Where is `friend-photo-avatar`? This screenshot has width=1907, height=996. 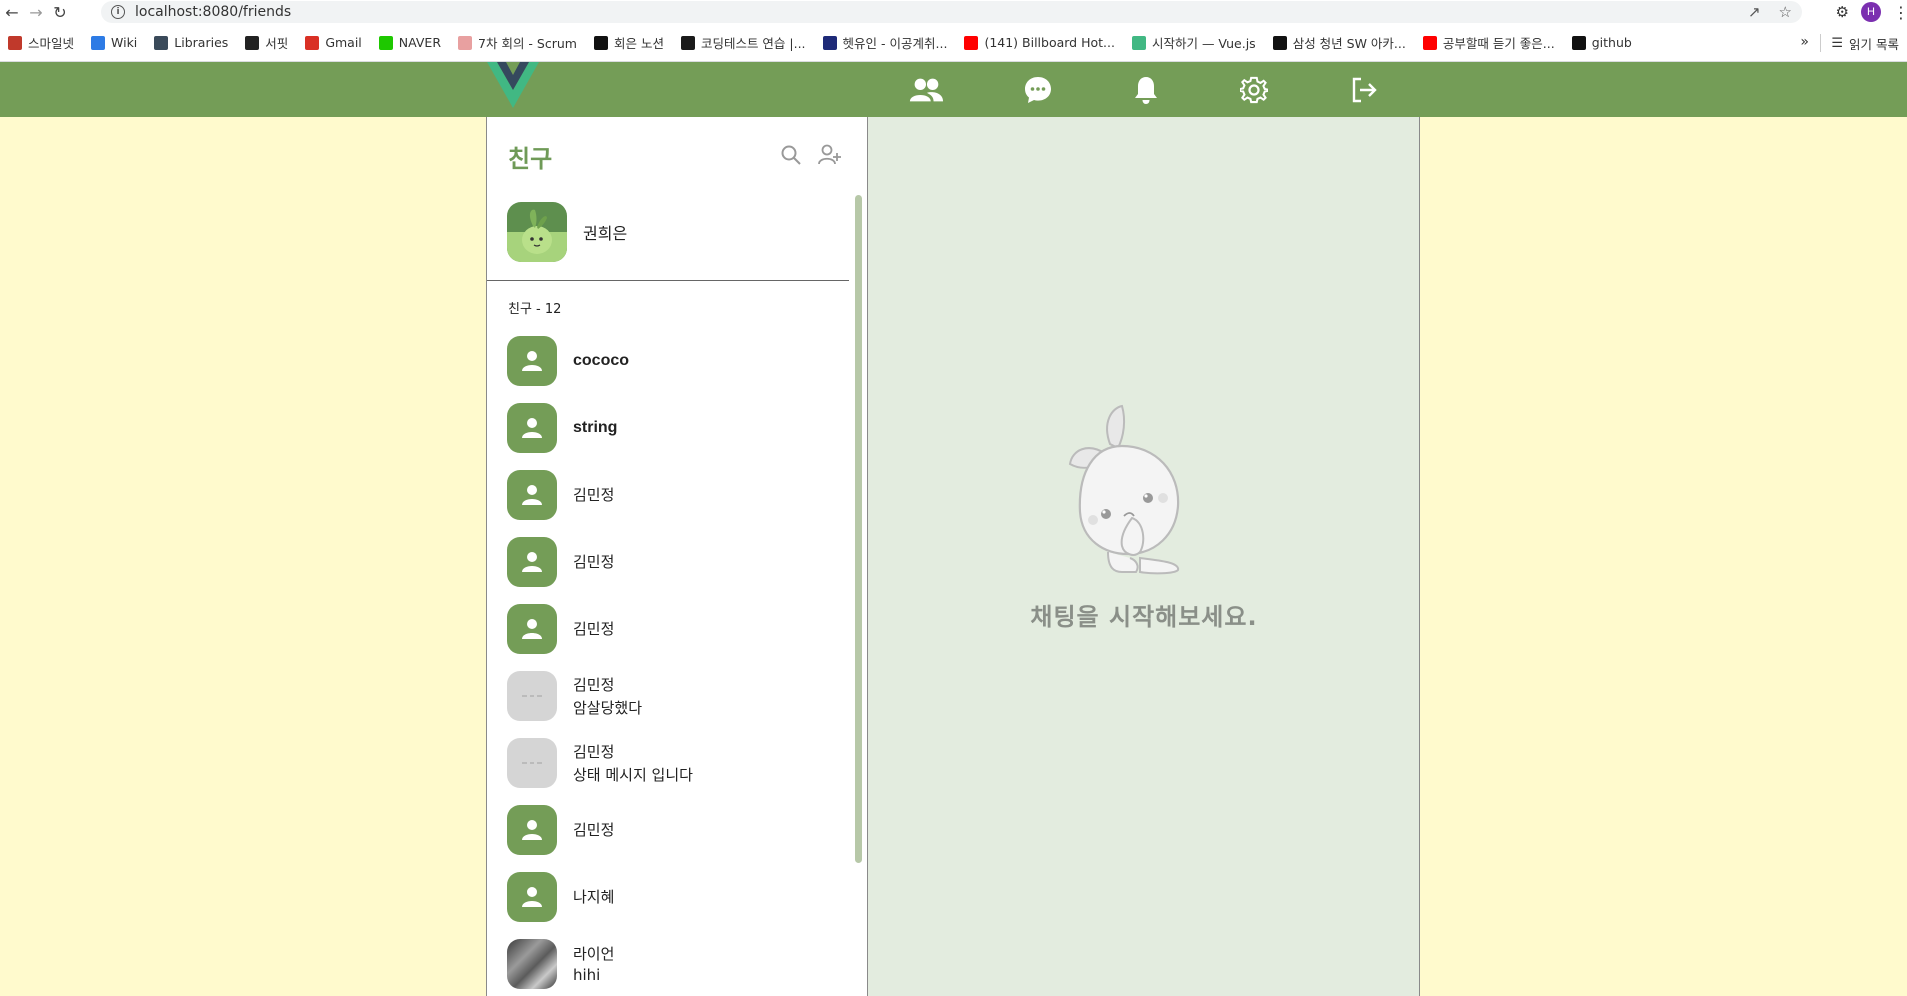 friend-photo-avatar is located at coordinates (532, 963).